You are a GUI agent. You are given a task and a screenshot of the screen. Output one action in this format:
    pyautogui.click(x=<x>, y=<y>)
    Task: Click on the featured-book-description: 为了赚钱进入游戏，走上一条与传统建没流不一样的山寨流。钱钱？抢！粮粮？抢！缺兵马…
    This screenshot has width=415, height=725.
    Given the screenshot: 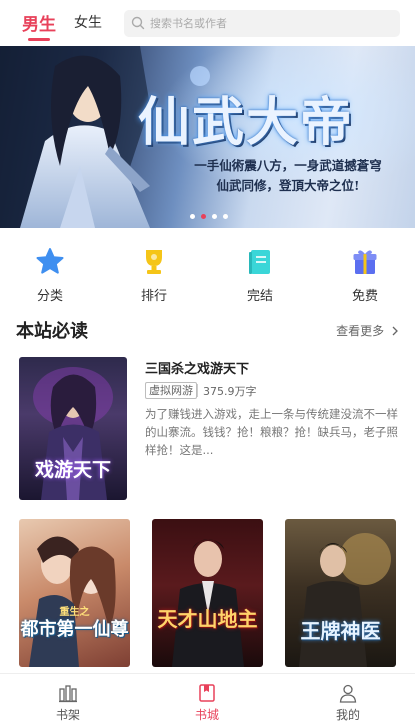 What is the action you would take?
    pyautogui.click(x=271, y=432)
    